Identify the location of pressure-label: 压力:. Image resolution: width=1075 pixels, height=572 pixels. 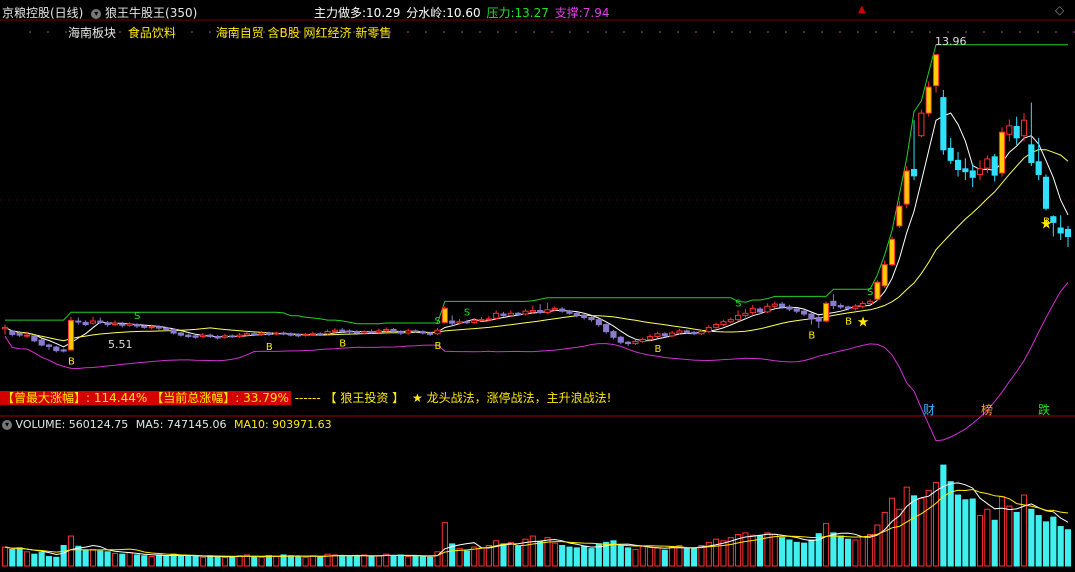
(500, 13).